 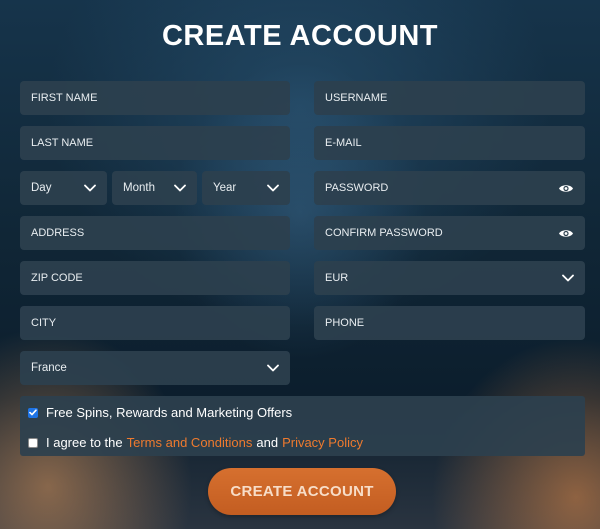 What do you see at coordinates (345, 323) in the screenshot?
I see `phone-placeholder: PHONE` at bounding box center [345, 323].